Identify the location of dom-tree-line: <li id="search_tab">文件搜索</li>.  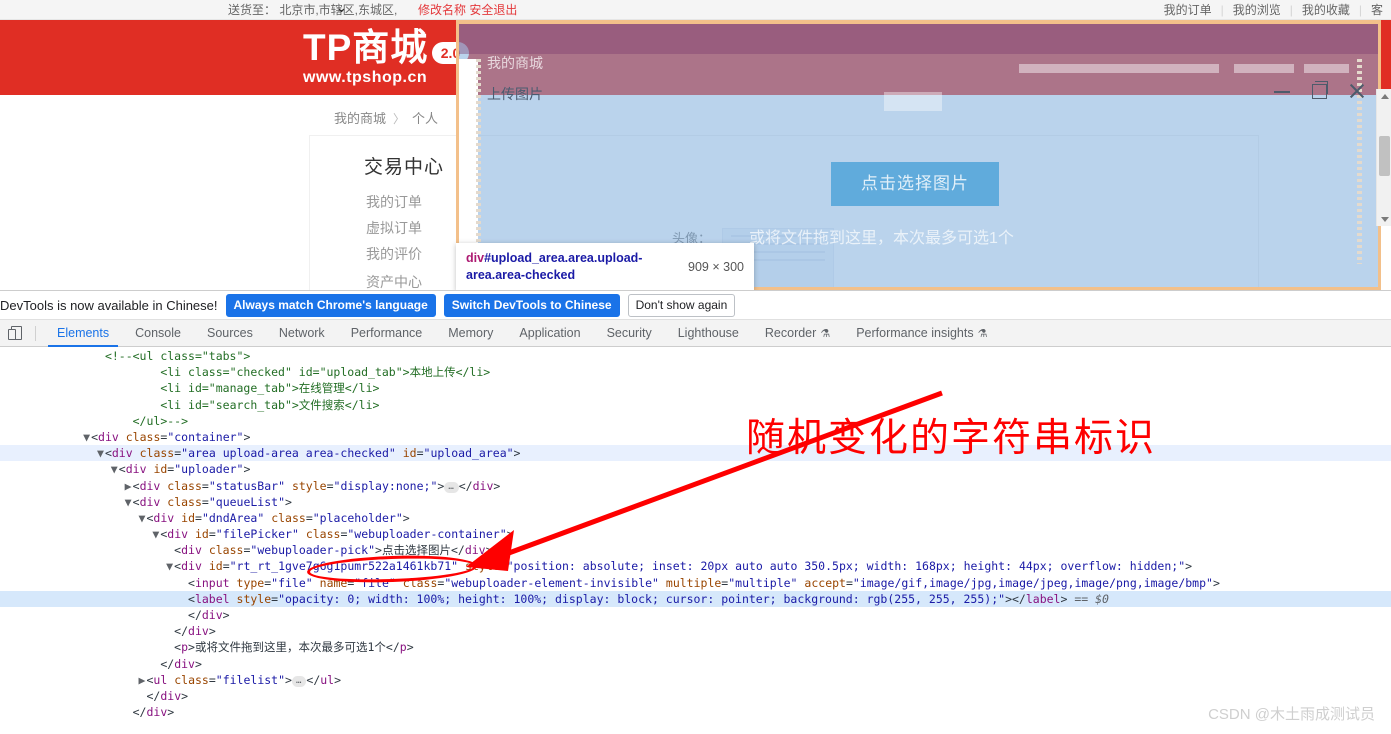
(695, 405).